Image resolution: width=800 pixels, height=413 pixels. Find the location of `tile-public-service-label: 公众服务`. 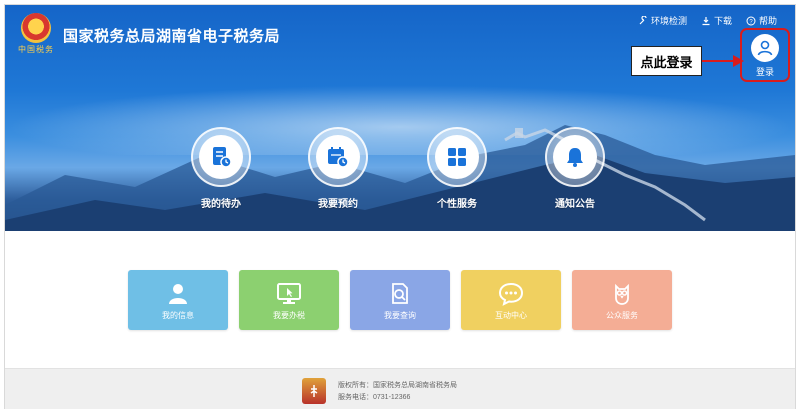

tile-public-service-label: 公众服务 is located at coordinates (622, 315).